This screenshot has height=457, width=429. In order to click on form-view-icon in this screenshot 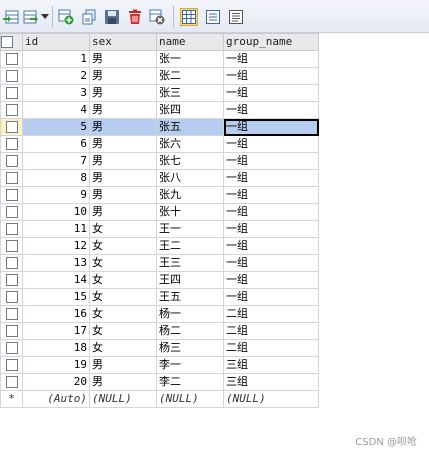, I will do `click(213, 17)`.